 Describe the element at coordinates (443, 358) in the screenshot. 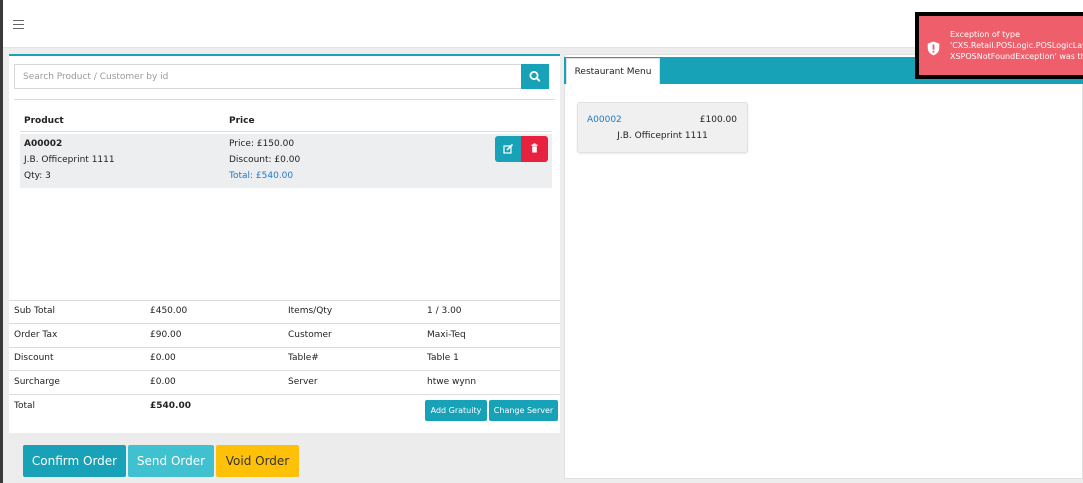

I see `summary-value-table: Table 1` at that location.